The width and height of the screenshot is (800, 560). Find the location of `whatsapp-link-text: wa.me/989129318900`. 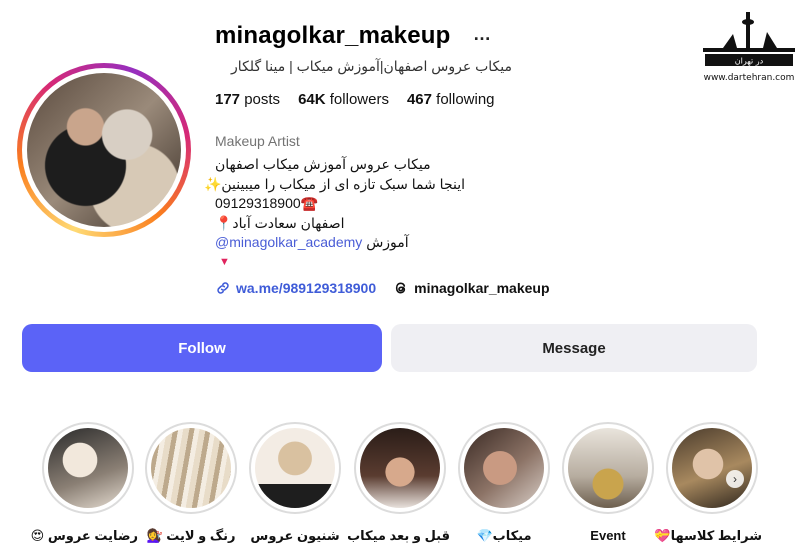

whatsapp-link-text: wa.me/989129318900 is located at coordinates (306, 288).